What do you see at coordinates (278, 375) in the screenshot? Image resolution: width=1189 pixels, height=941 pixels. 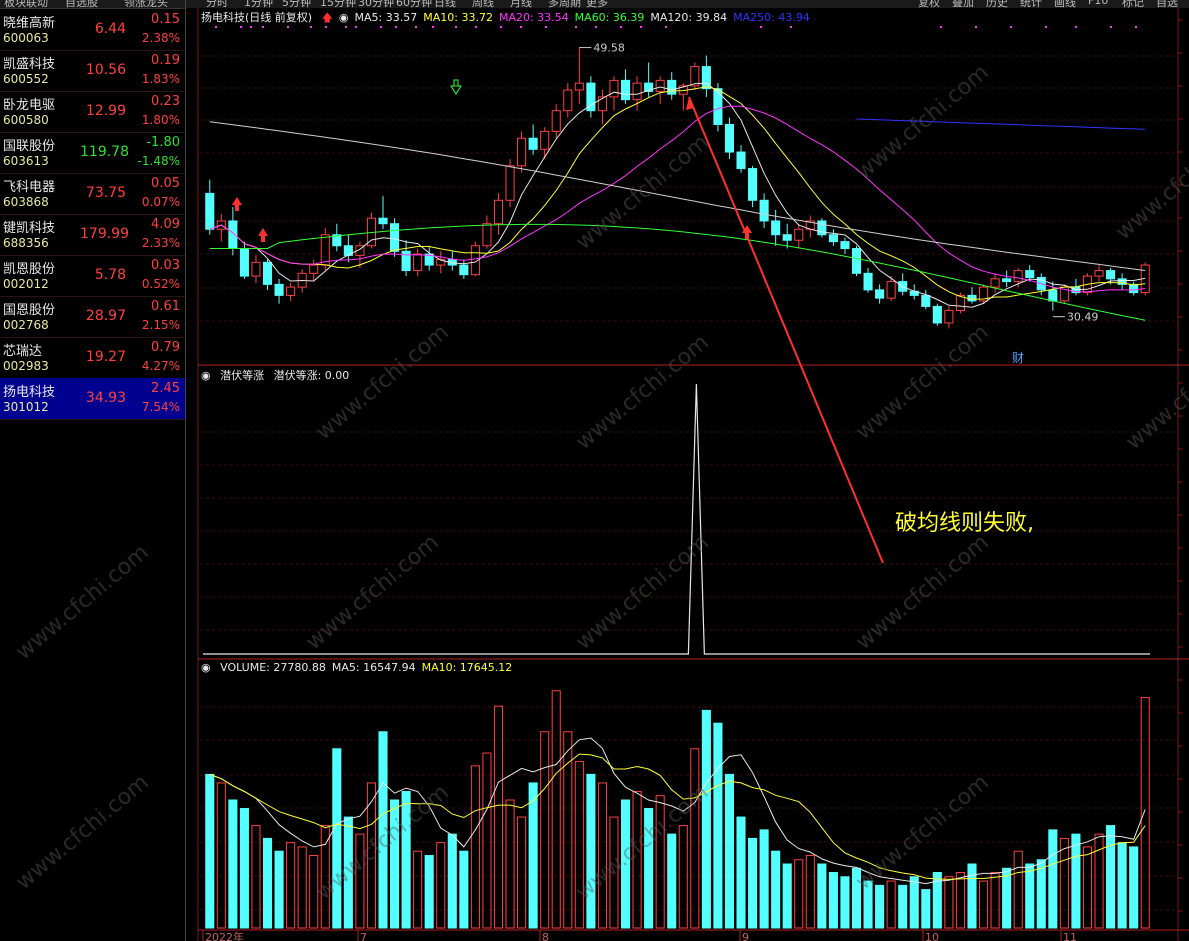 I see `indicator-header: ◉ 潜伏等涨 潜伏等涨: 0.00` at bounding box center [278, 375].